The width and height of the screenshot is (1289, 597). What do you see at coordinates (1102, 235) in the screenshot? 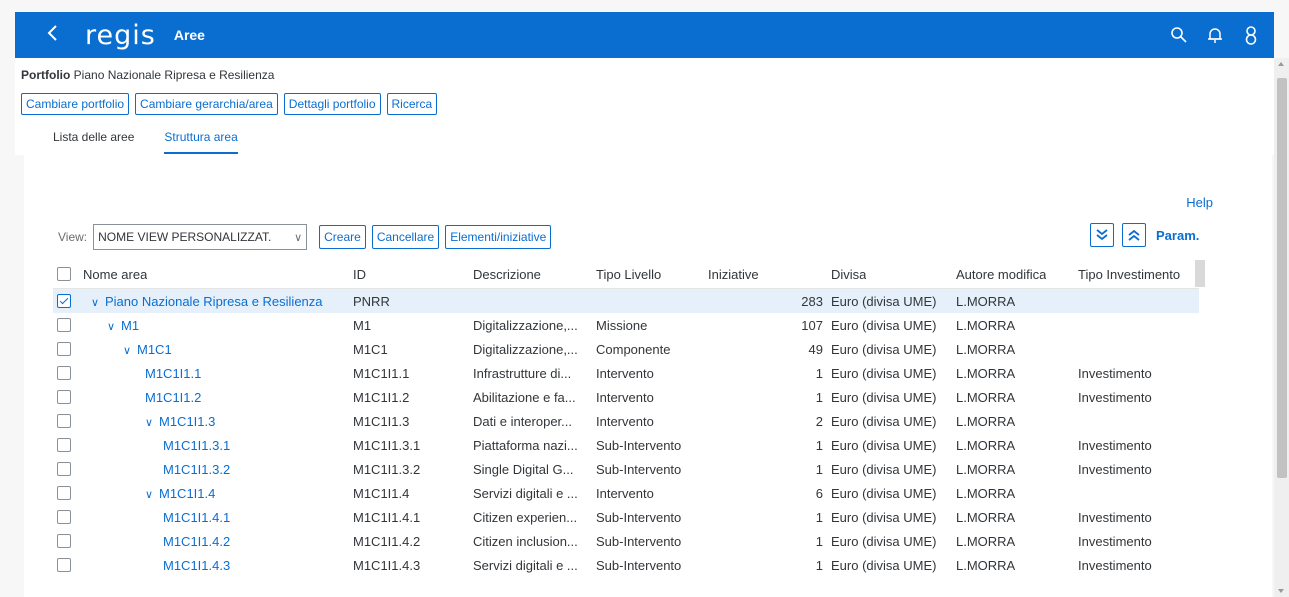
I see `expand-all-button` at bounding box center [1102, 235].